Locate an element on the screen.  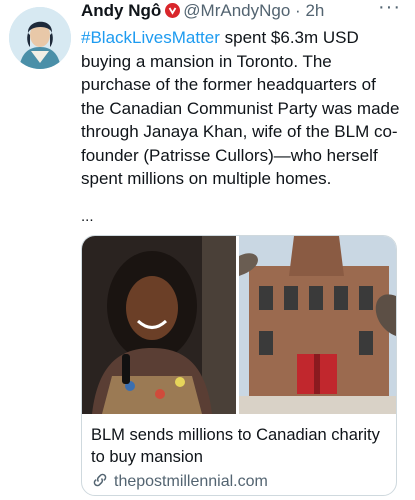
more-icon: ··· is located at coordinates (389, 9).